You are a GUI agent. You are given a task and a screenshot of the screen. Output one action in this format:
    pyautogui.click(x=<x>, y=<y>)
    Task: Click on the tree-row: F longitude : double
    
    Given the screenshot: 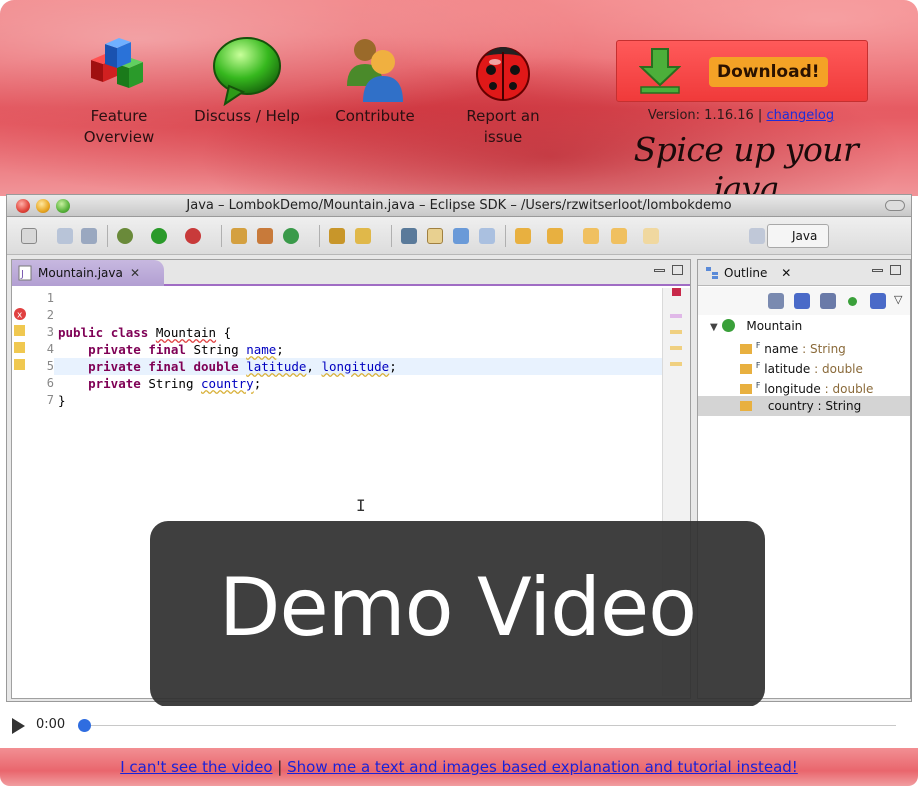 What is the action you would take?
    pyautogui.click(x=804, y=386)
    